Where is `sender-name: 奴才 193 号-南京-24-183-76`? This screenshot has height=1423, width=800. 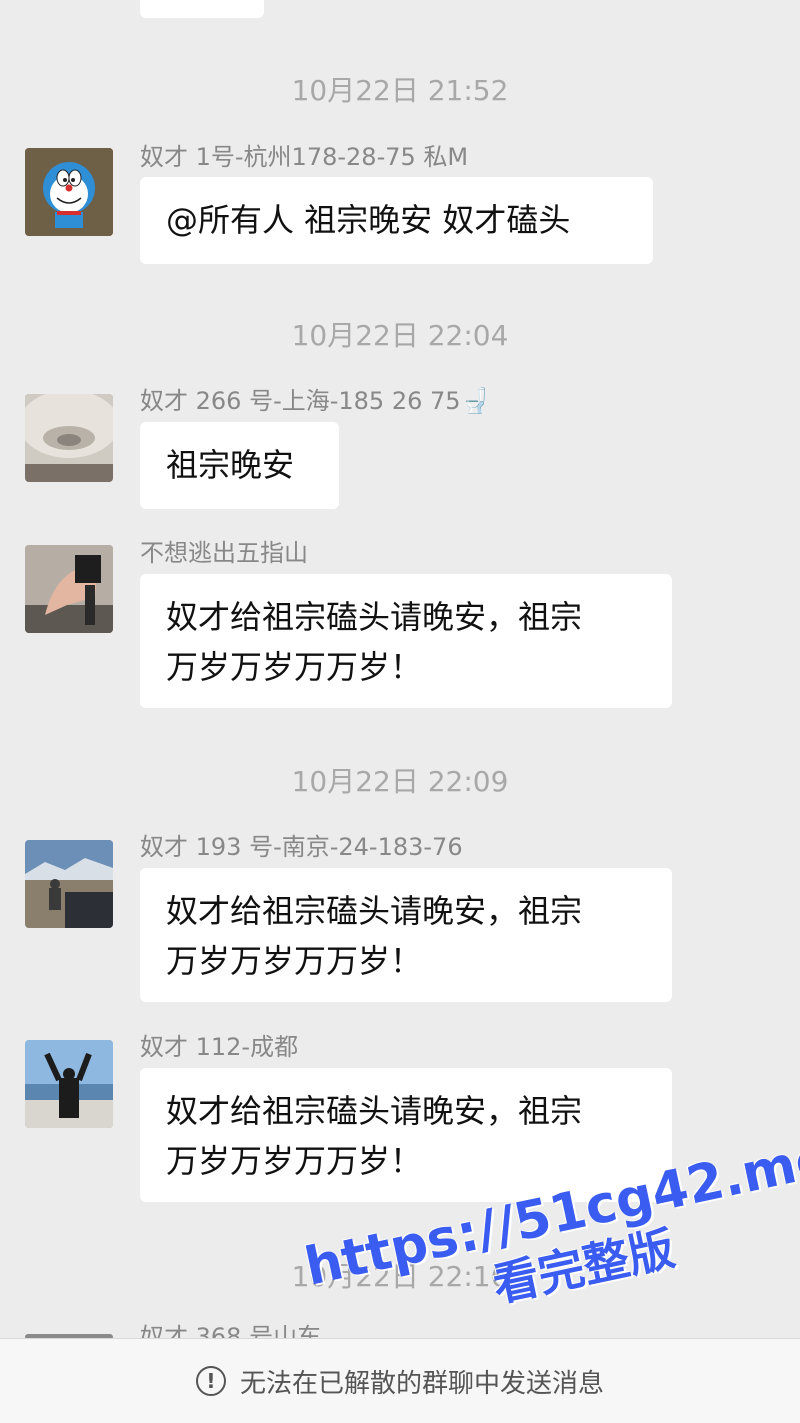 sender-name: 奴才 193 号-南京-24-183-76 is located at coordinates (301, 847).